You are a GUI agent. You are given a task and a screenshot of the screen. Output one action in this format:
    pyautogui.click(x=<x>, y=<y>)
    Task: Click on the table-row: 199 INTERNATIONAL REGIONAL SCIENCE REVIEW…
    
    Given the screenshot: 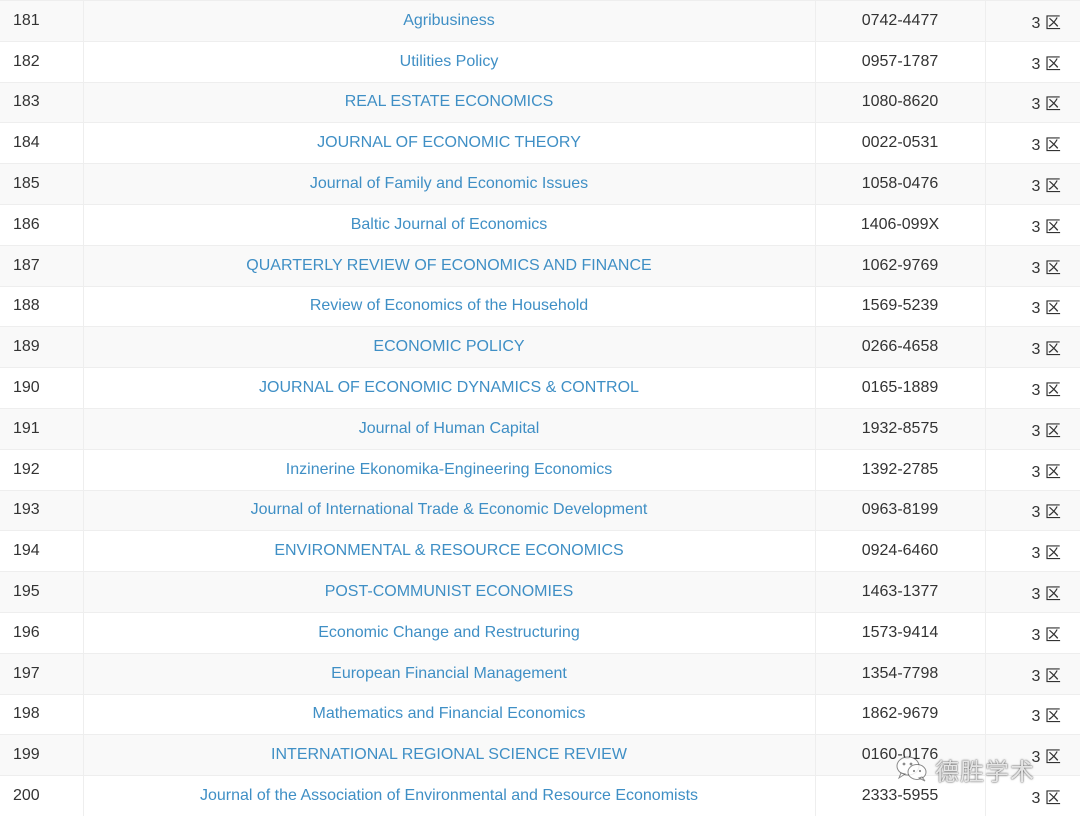 What is the action you would take?
    pyautogui.click(x=540, y=755)
    